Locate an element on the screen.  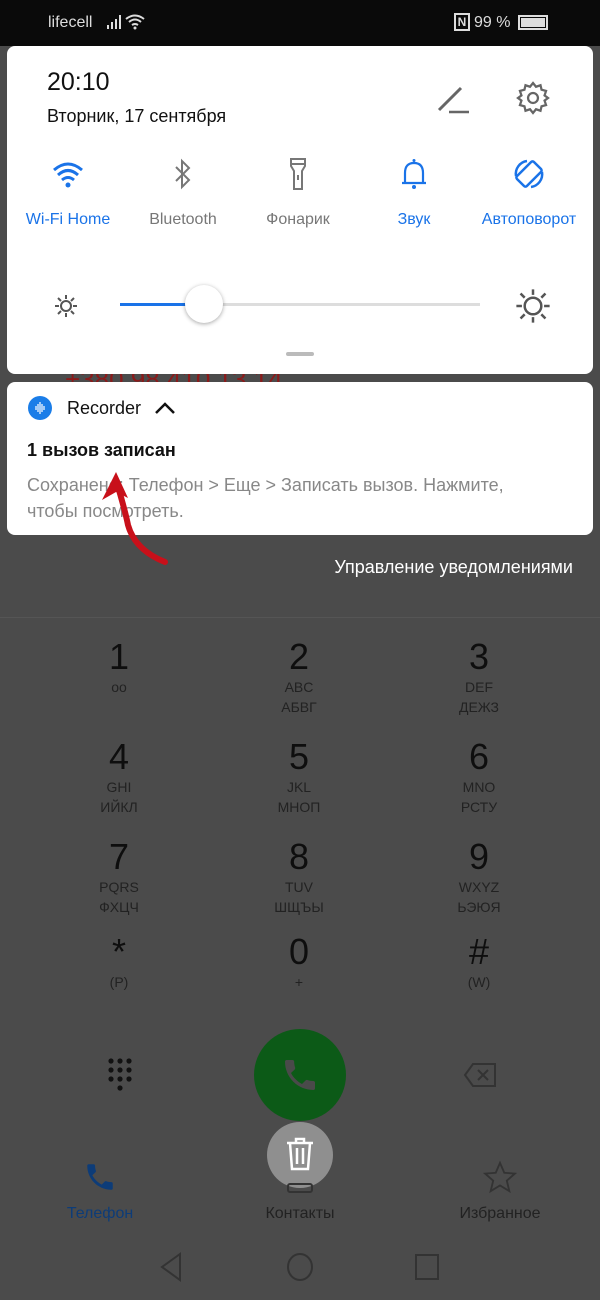
tile-flashlight: Фонарик is located at coordinates (298, 192).